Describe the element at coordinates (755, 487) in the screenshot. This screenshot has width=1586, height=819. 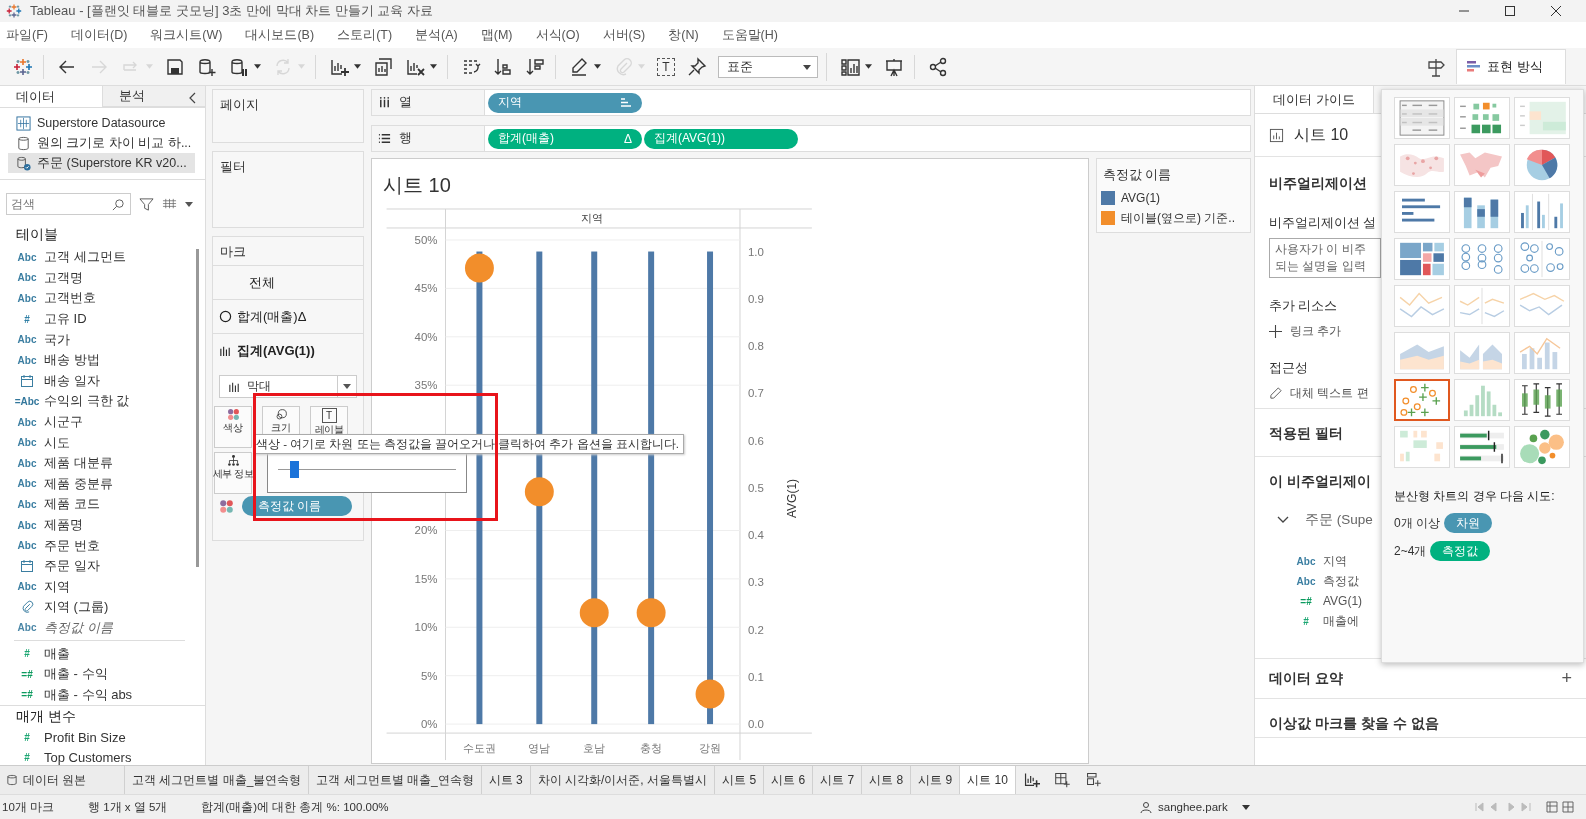
I see `axis-tick-label: 0.5` at that location.